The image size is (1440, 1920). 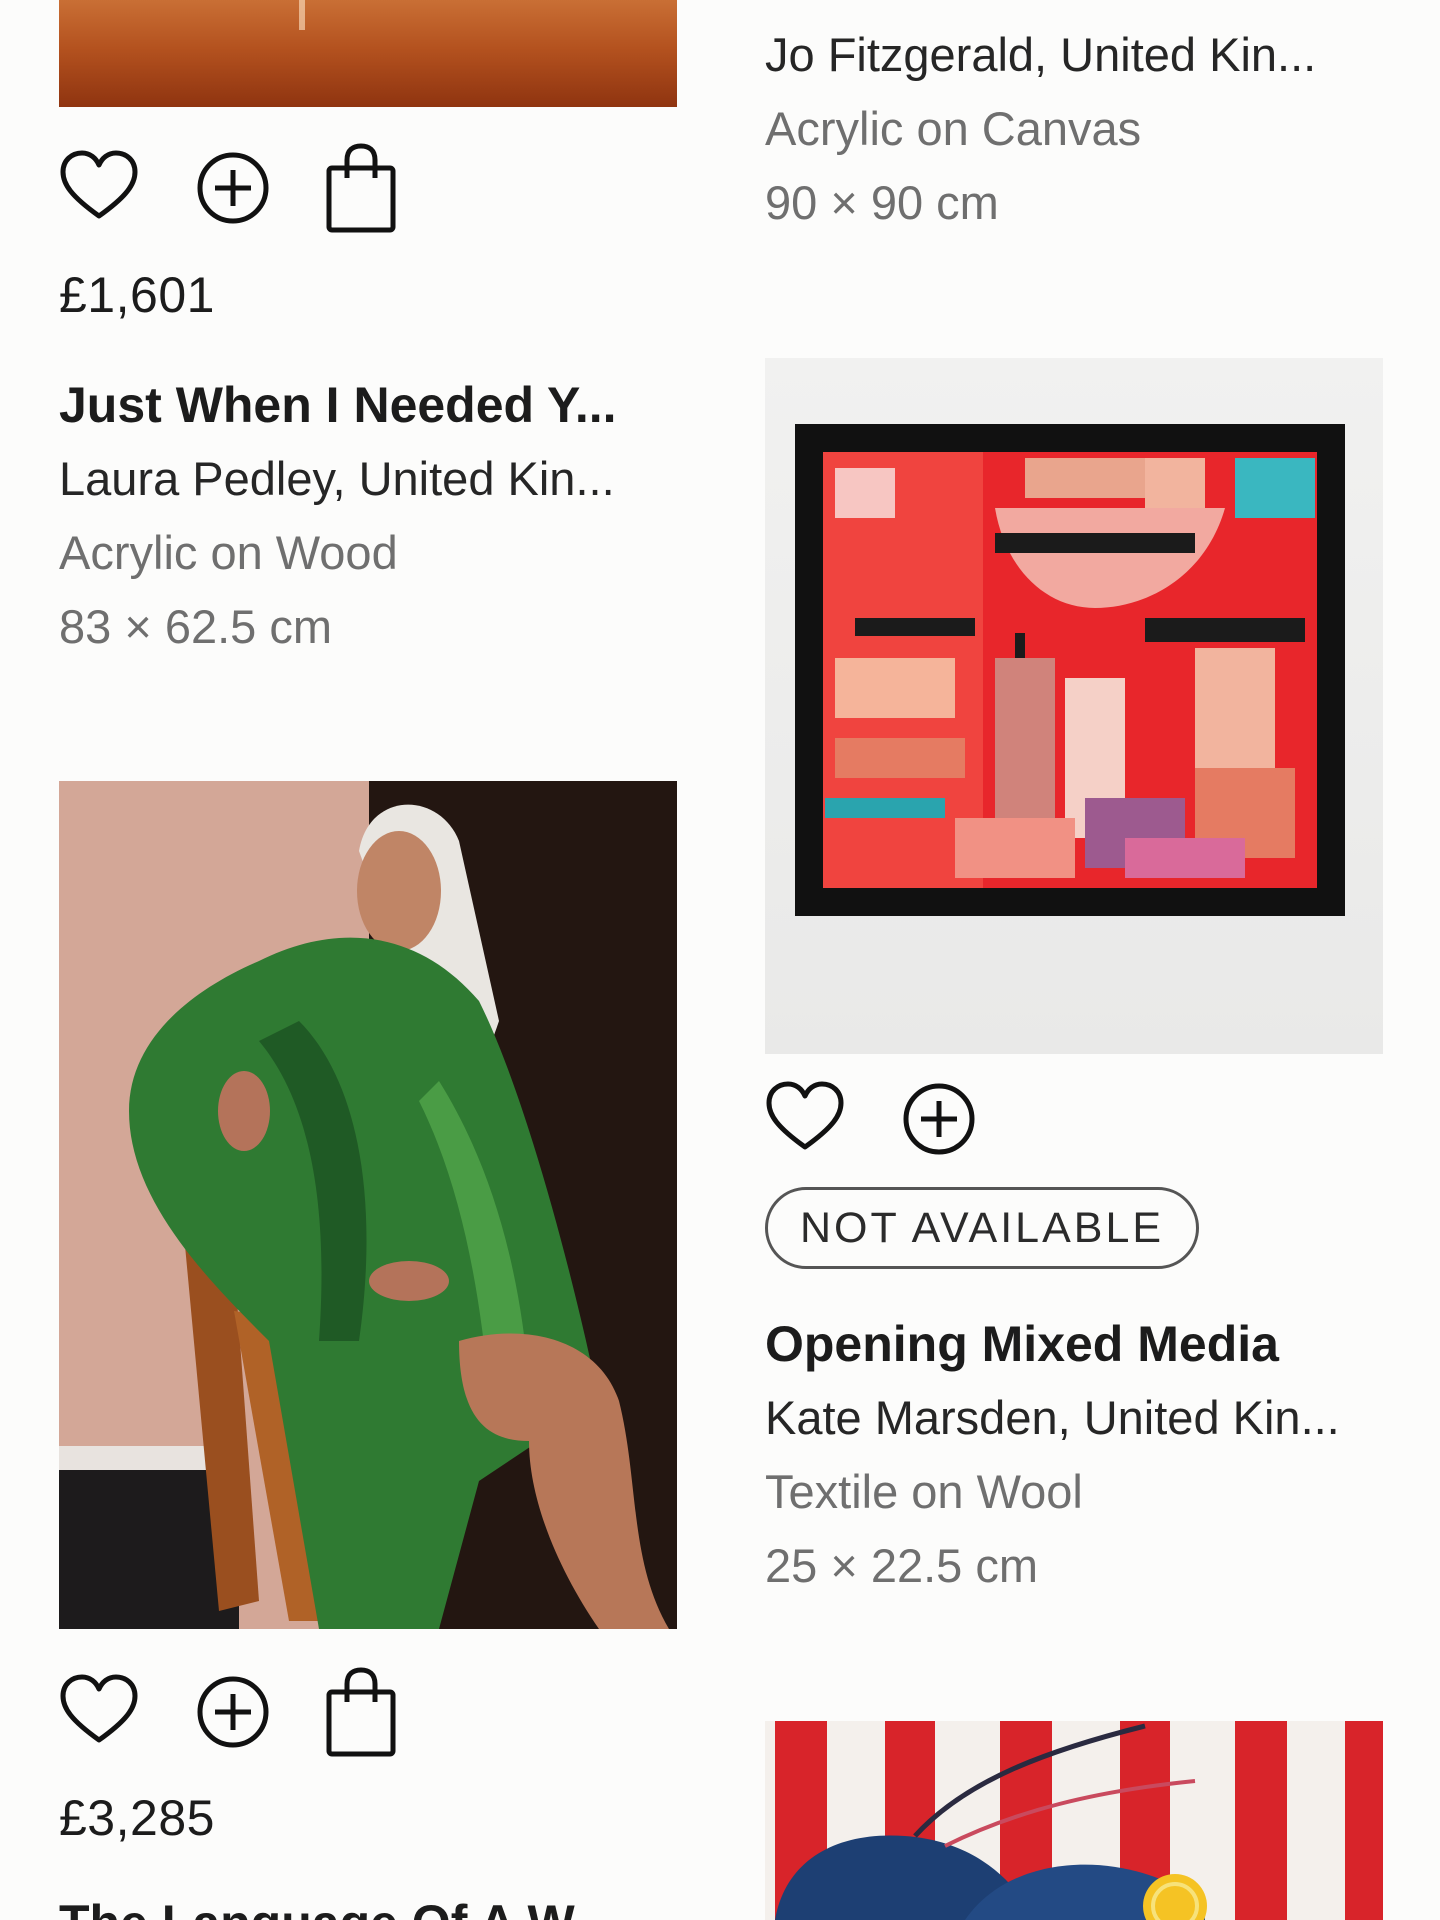 What do you see at coordinates (982, 1228) in the screenshot?
I see `not-available-badge: NOT AVAILABLE` at bounding box center [982, 1228].